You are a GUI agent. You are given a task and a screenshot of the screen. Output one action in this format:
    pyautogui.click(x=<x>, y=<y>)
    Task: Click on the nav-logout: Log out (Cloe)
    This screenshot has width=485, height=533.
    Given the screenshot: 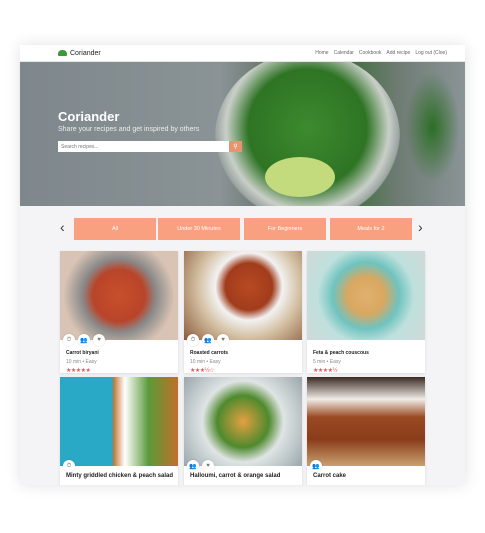 What is the action you would take?
    pyautogui.click(x=431, y=53)
    